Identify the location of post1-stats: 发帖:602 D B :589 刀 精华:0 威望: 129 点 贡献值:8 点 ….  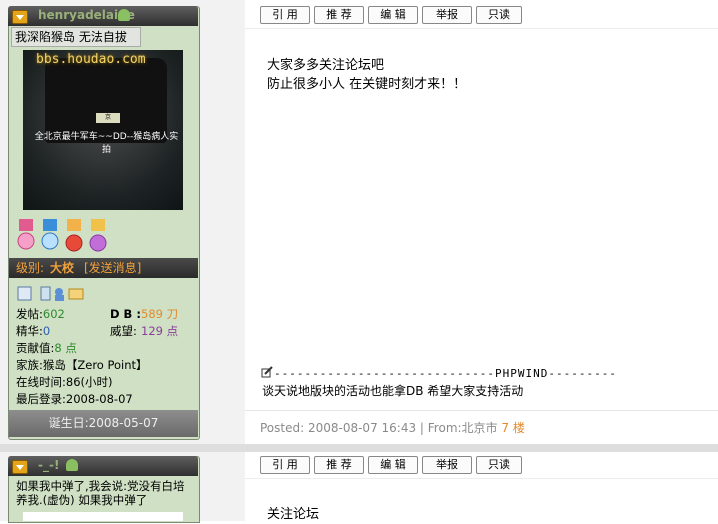
(106, 357).